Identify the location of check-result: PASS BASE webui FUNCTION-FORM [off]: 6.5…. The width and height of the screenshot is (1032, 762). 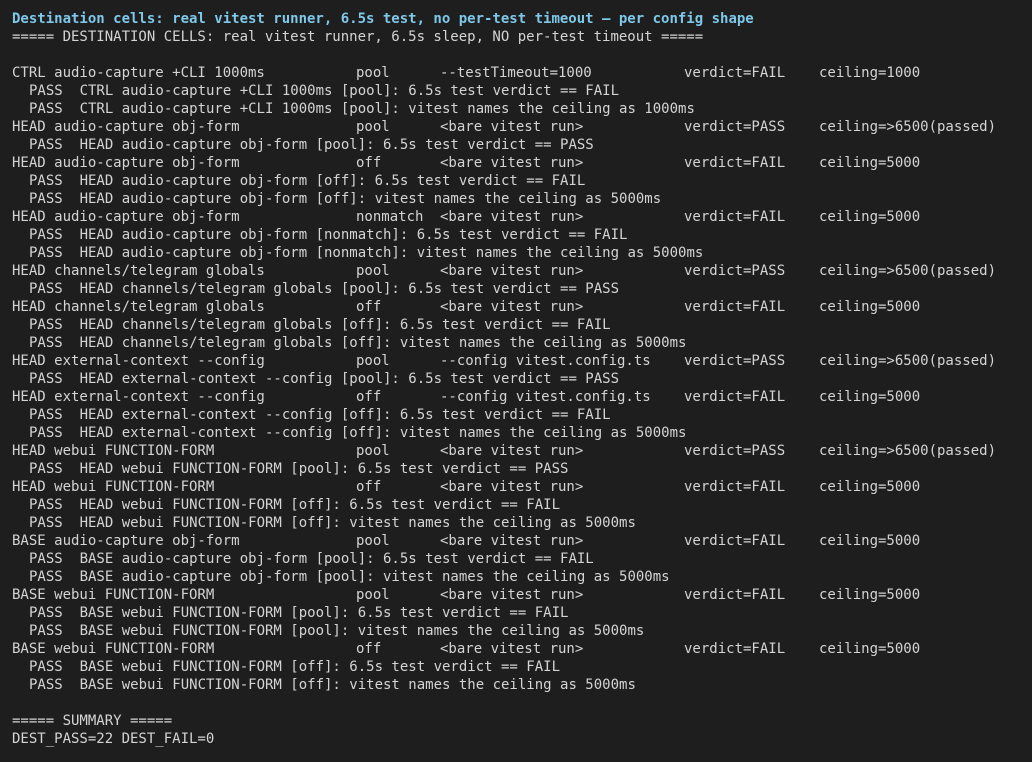
(295, 667).